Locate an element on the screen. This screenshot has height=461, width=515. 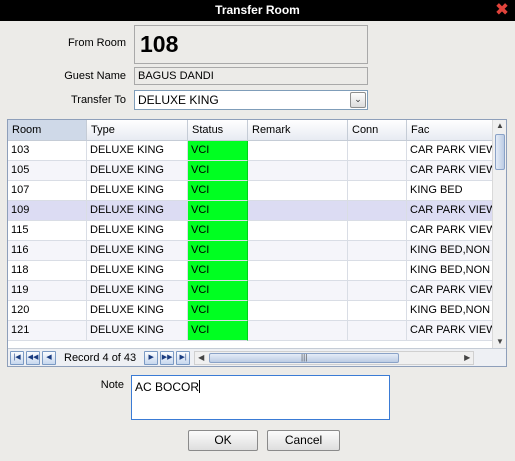
table-row: 116 DELUXE KING VCI KING BED,NON S is located at coordinates (250, 251).